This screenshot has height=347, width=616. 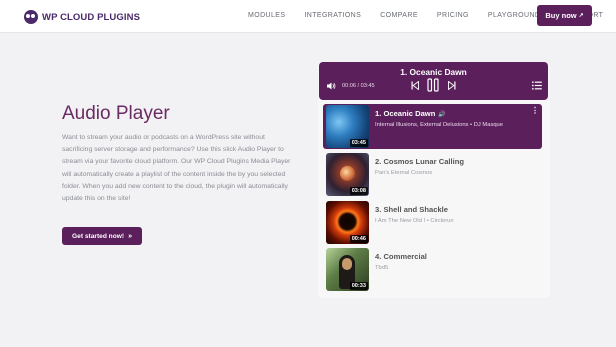 I want to click on nav-item-integrations: INTEGRATIONS, so click(x=332, y=15).